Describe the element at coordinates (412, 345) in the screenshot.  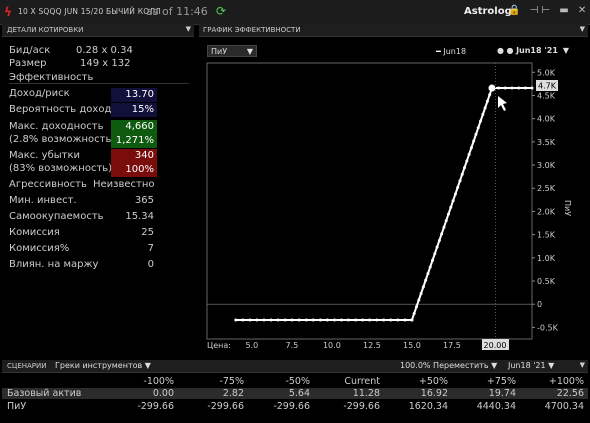
I see `x-tick-label: 15.0` at that location.